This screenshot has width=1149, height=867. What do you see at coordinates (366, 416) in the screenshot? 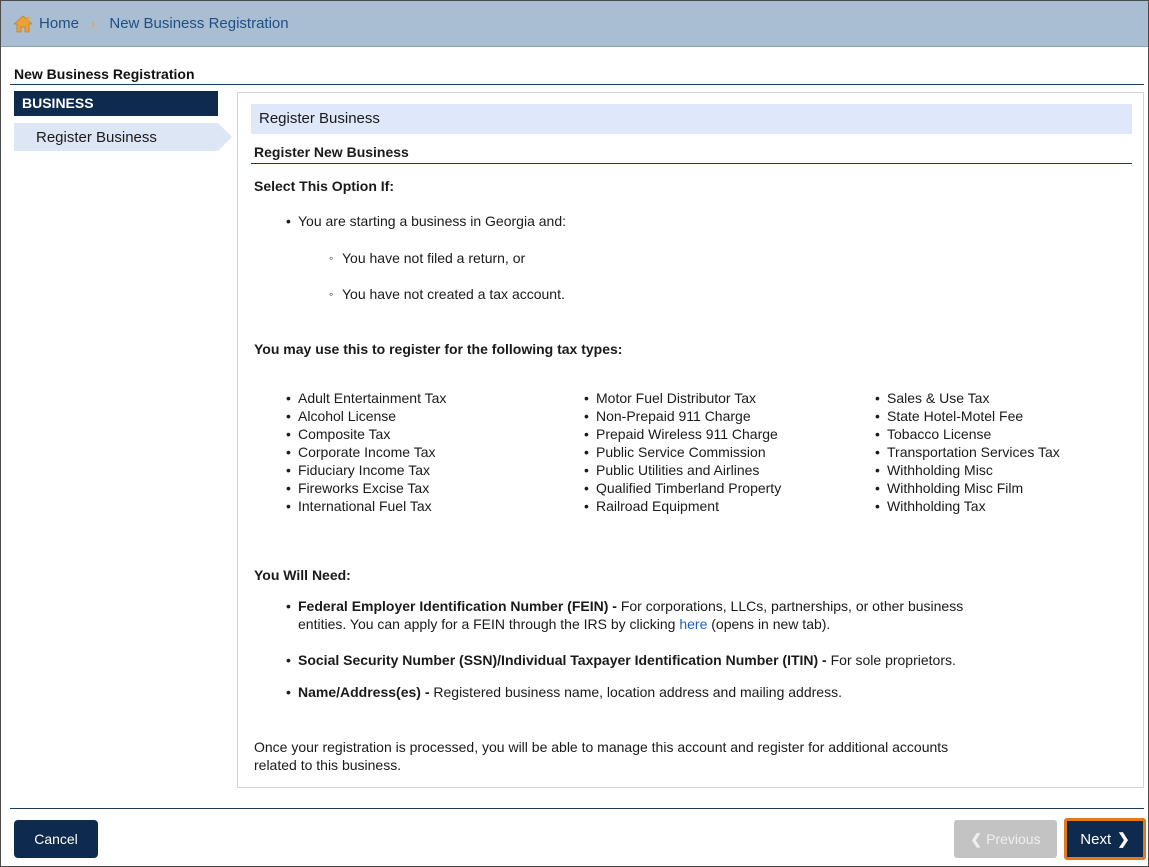
I see `list-item: Alcohol License` at bounding box center [366, 416].